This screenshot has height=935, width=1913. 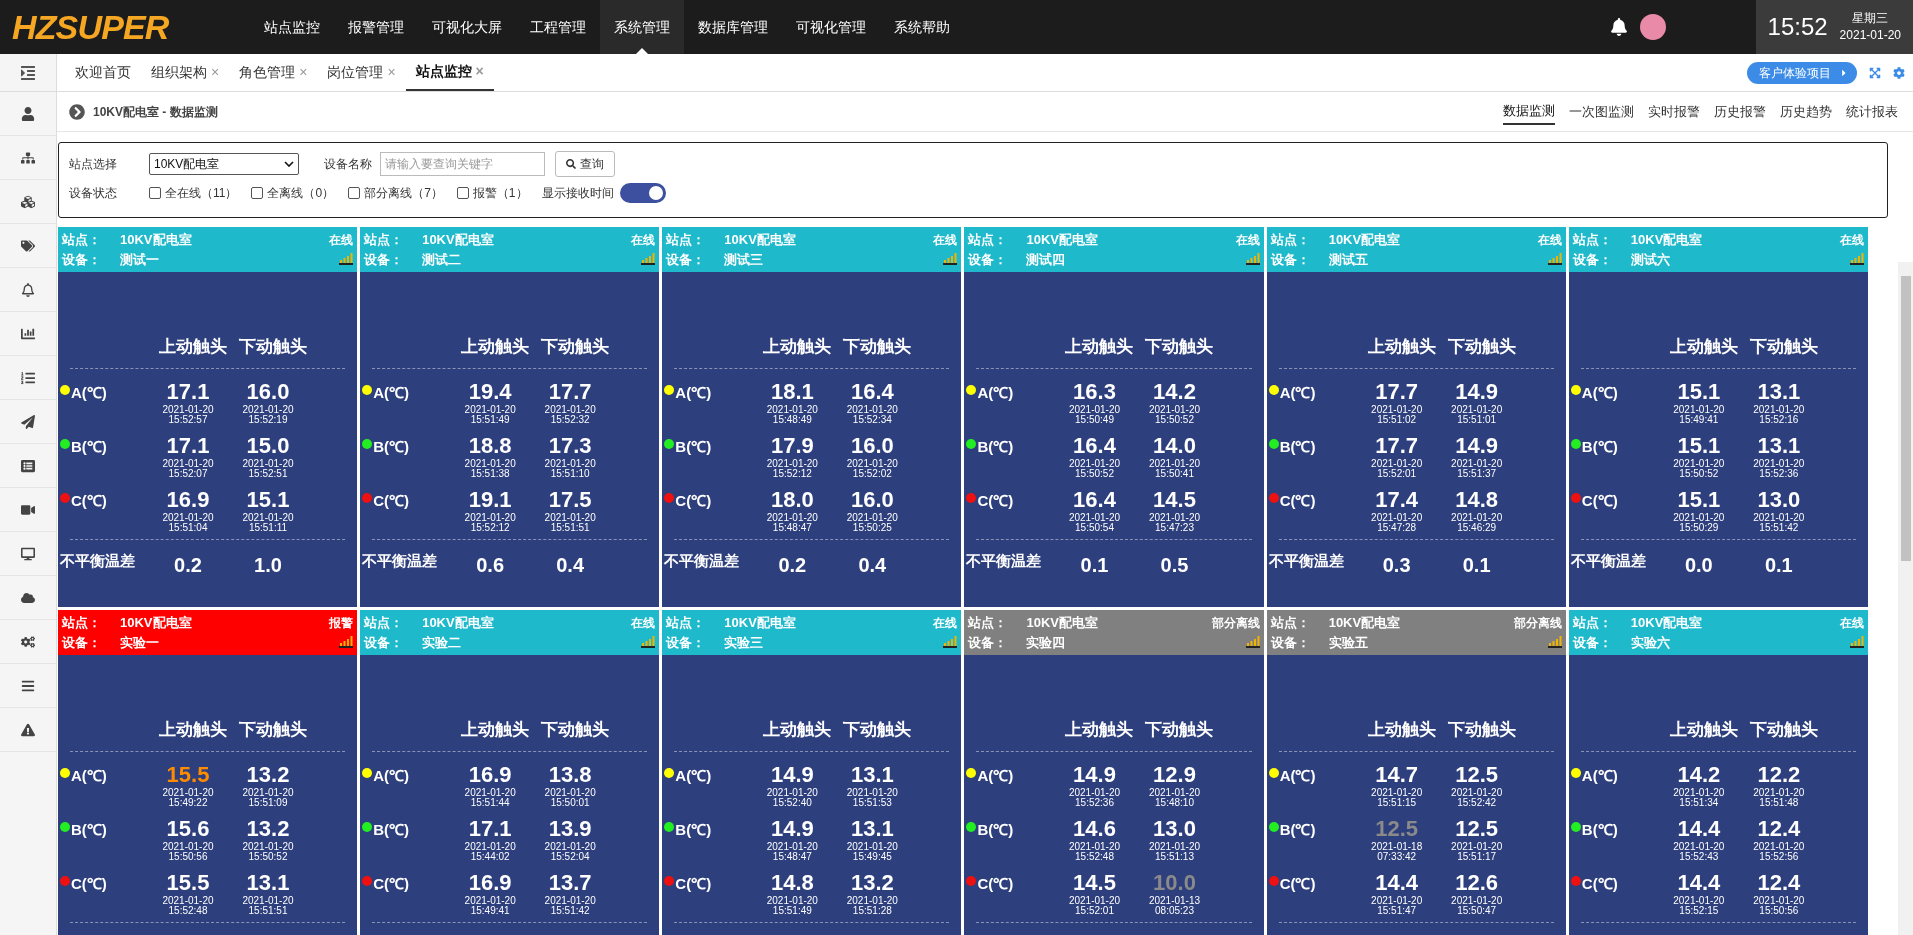 I want to click on menu-icon, so click(x=28, y=685).